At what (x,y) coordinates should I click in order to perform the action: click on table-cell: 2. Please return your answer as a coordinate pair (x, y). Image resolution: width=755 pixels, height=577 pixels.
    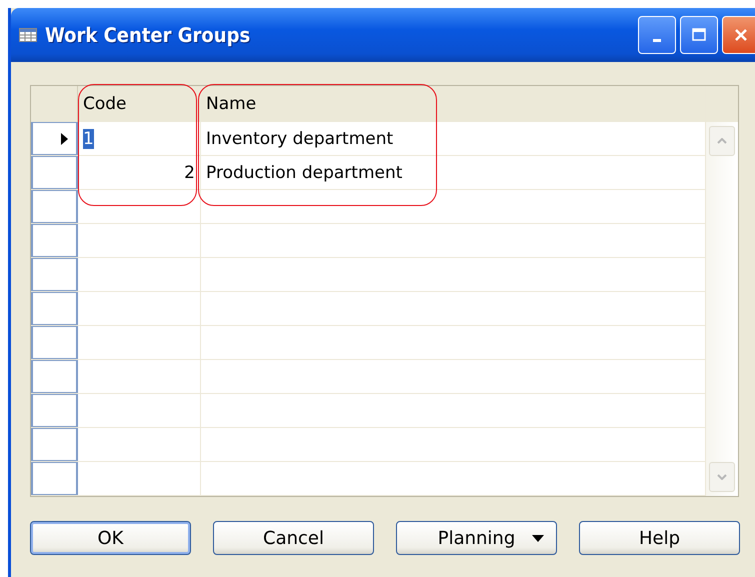
    Looking at the image, I should click on (139, 172).